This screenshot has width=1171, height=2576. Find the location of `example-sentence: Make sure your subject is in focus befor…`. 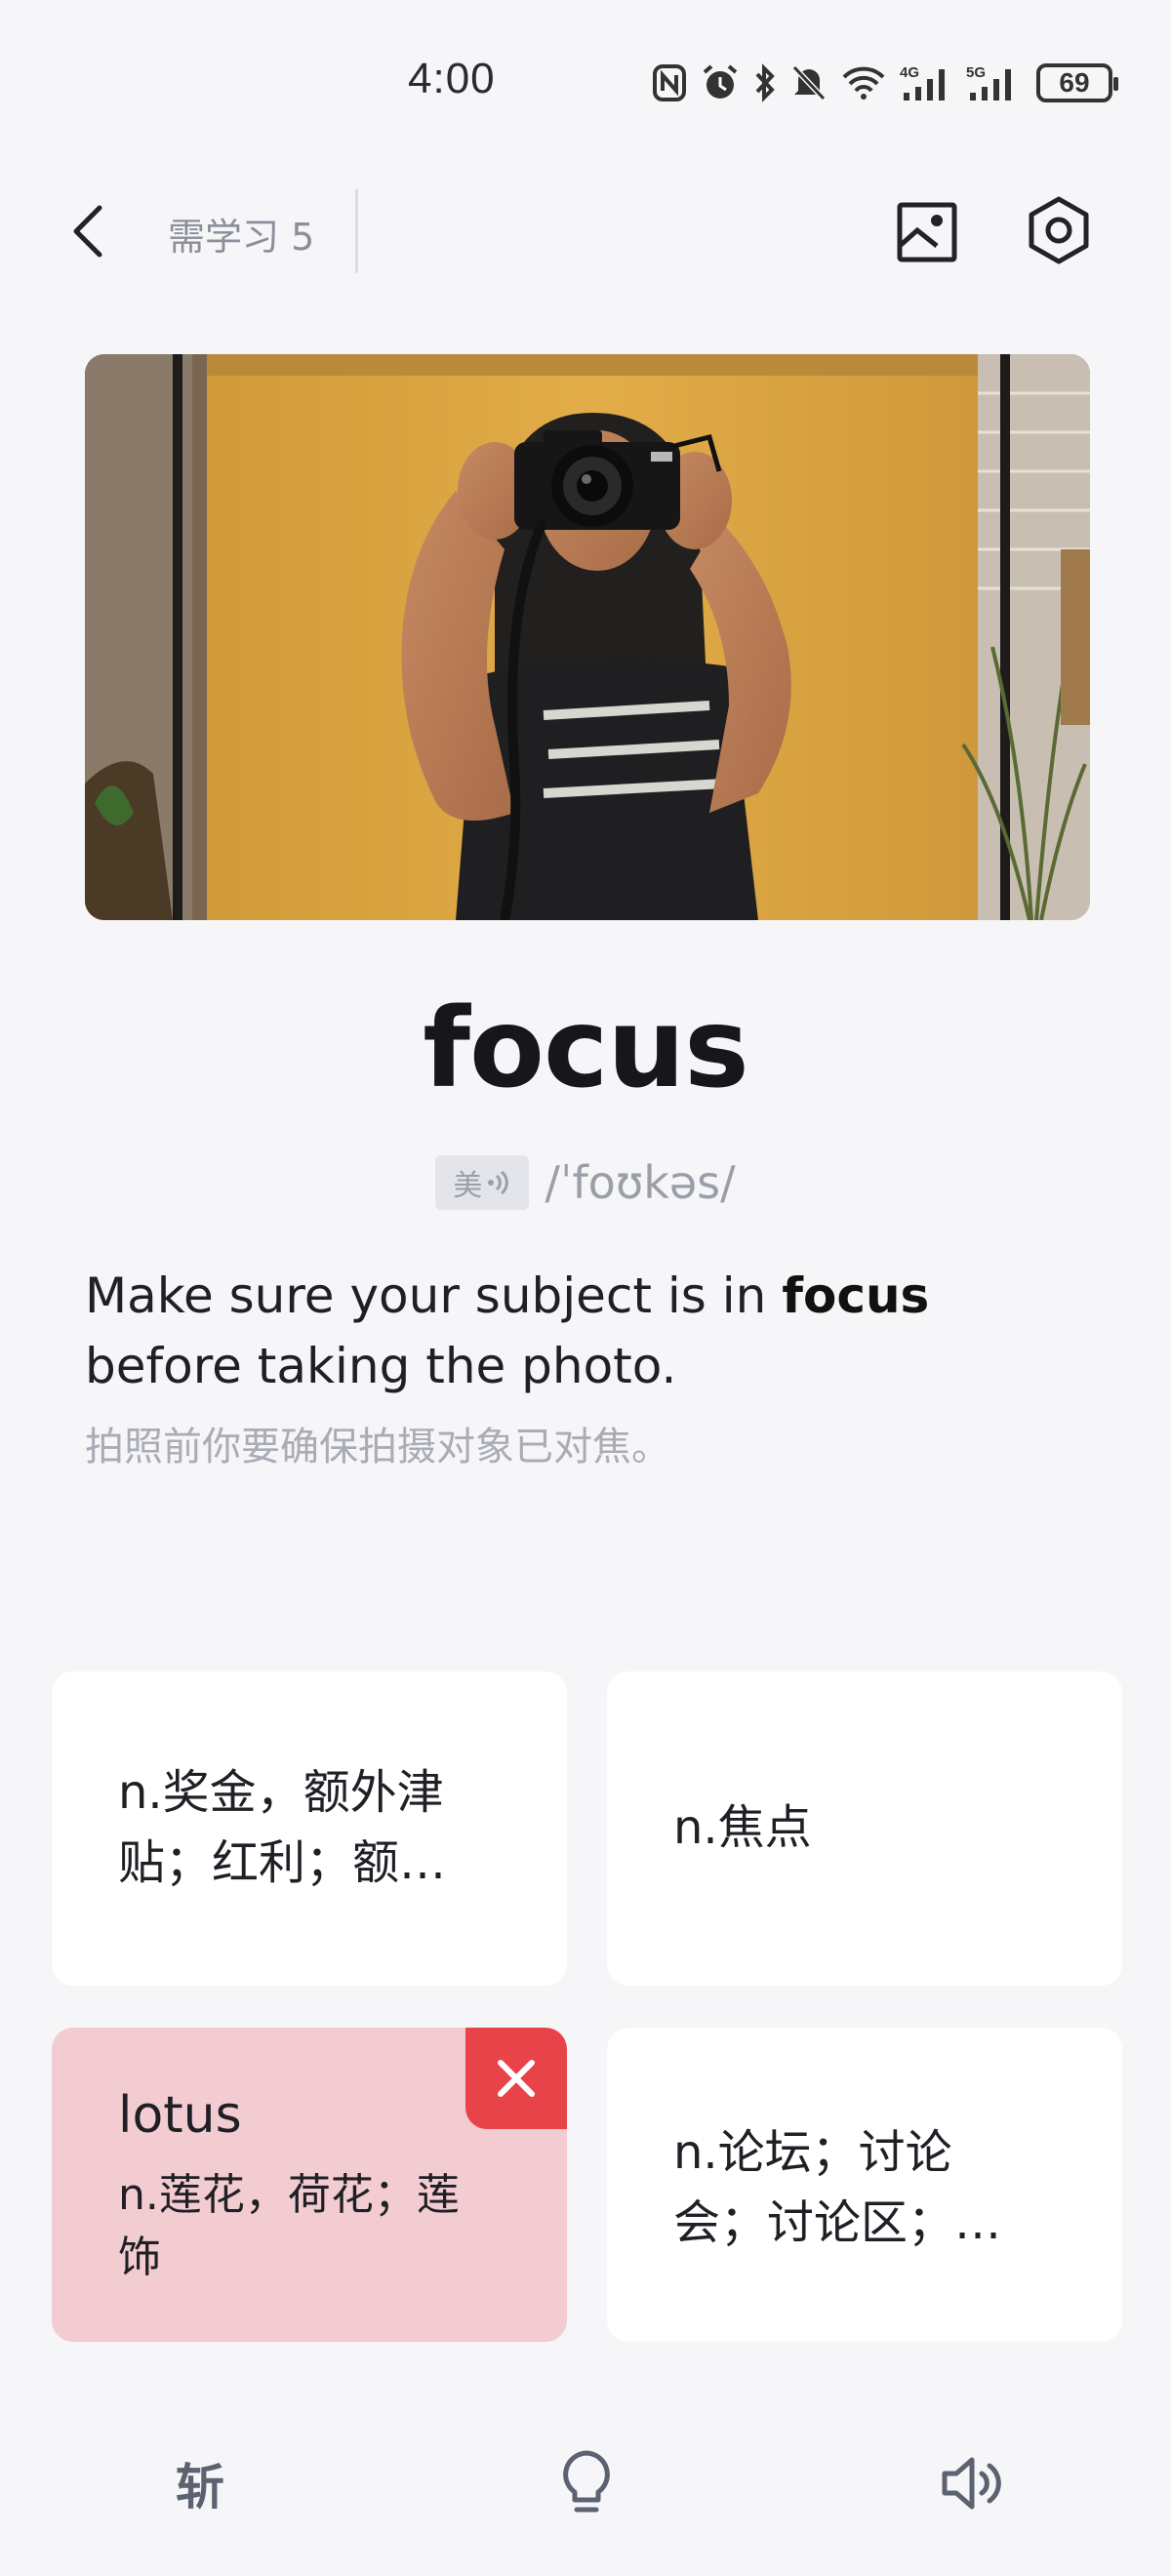

example-sentence: Make sure your subject is in focus befor… is located at coordinates (592, 1331).